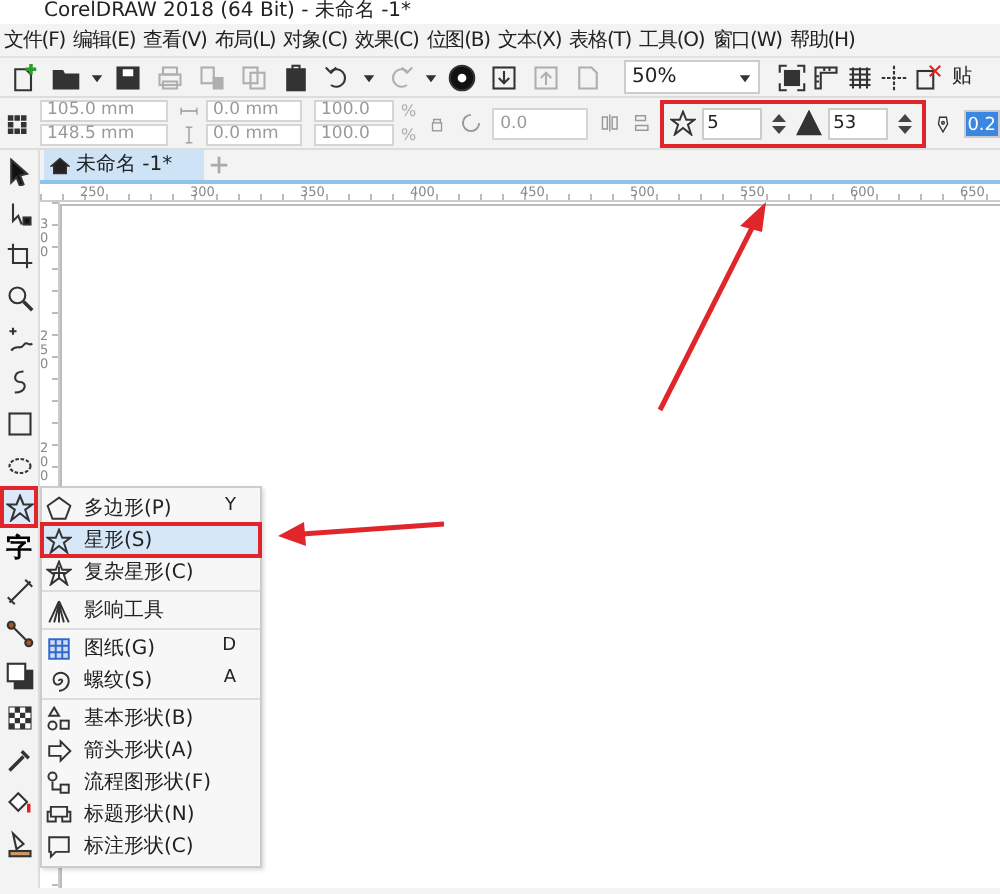 The image size is (1000, 894). I want to click on guidelines-icon, so click(894, 77).